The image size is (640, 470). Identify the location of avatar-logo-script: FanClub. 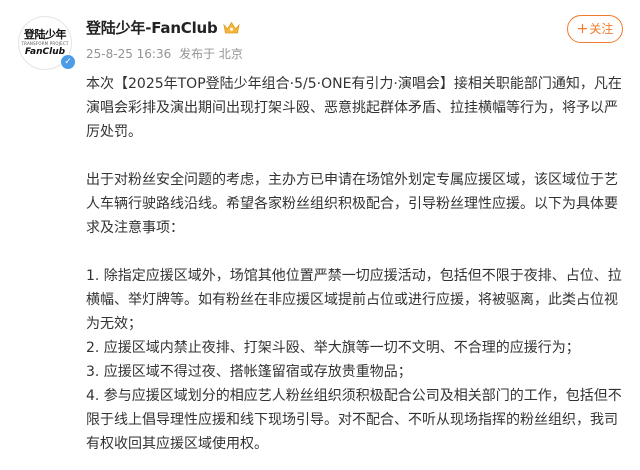
(45, 52).